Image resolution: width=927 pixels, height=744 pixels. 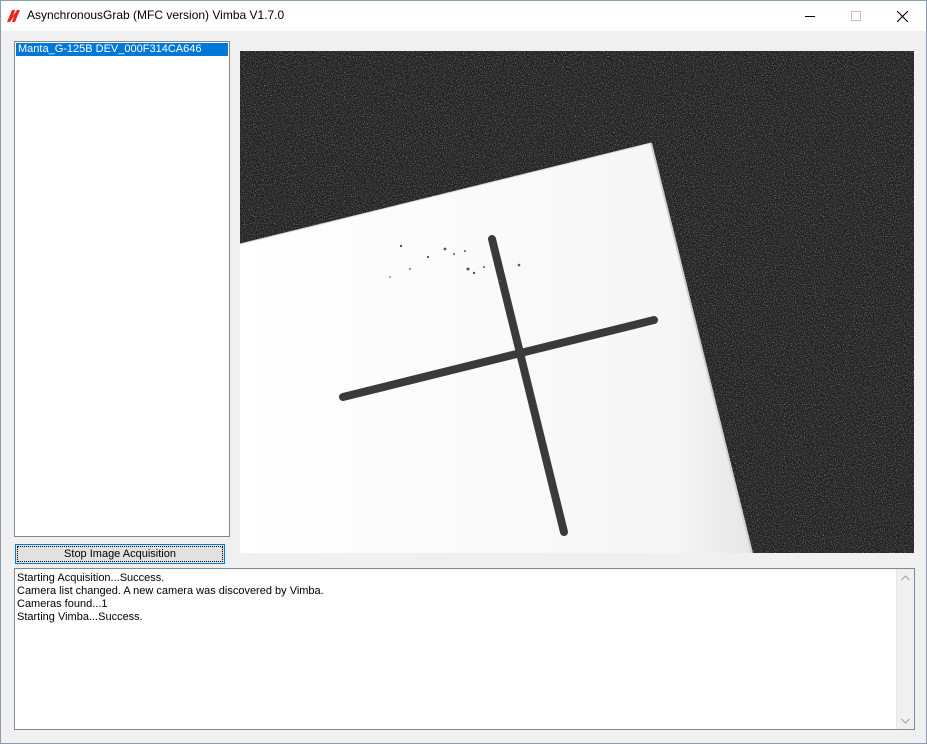 I want to click on minimize-icon, so click(x=810, y=16).